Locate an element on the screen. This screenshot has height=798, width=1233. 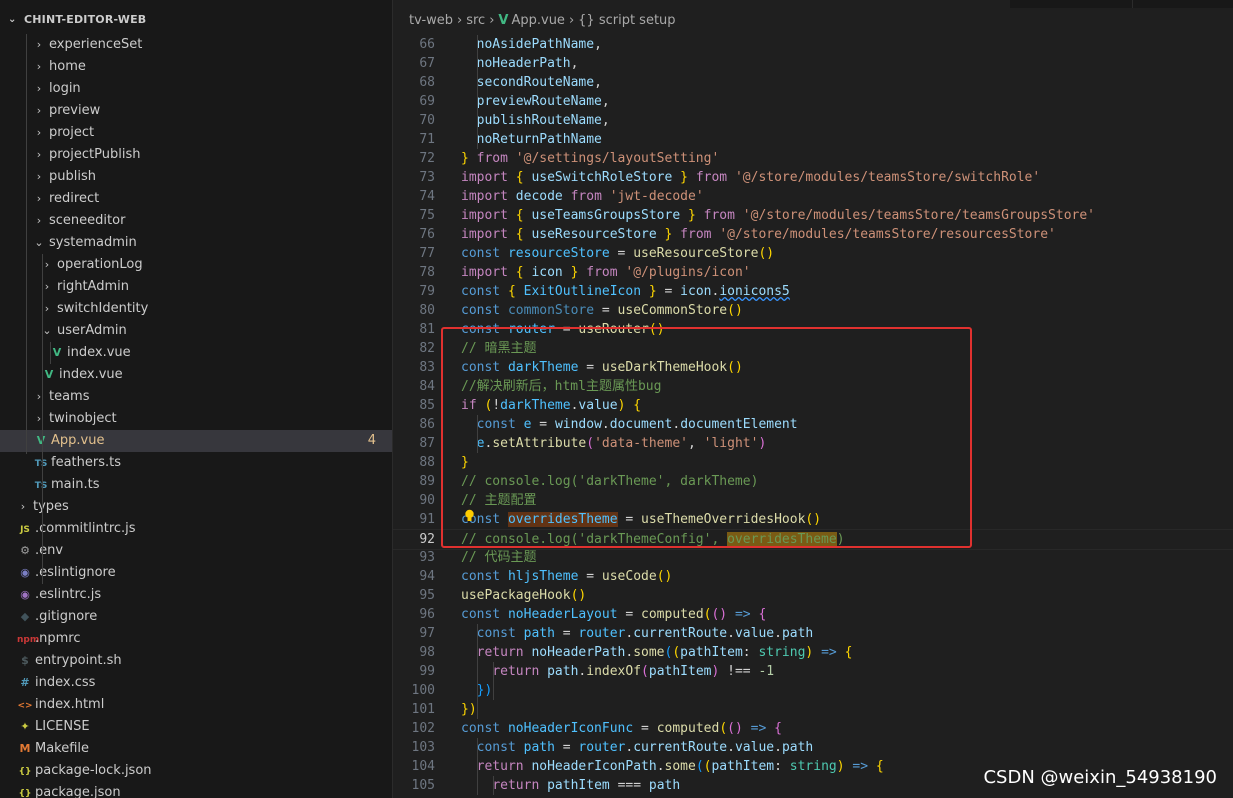
code-line: 95 usePackageHook() is located at coordinates (813, 595).